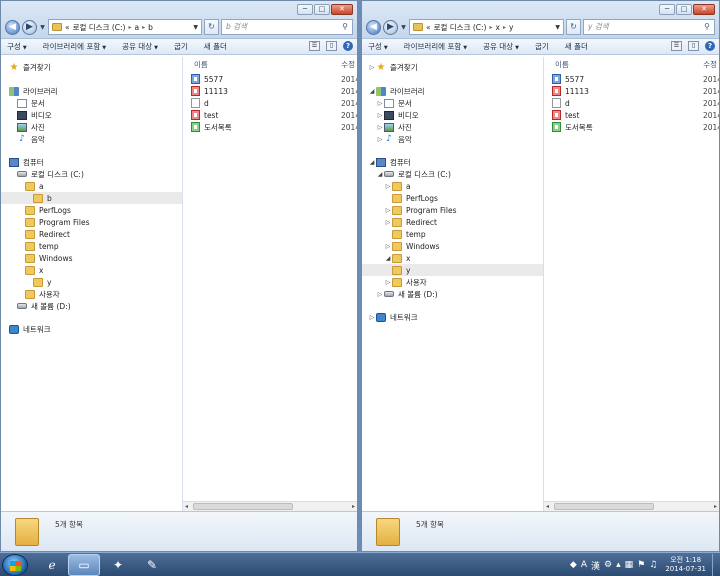 This screenshot has height=576, width=720. I want to click on address-bar: « 로컬 디스크 (C:) ▸ x ▸ y ▼, so click(486, 27).